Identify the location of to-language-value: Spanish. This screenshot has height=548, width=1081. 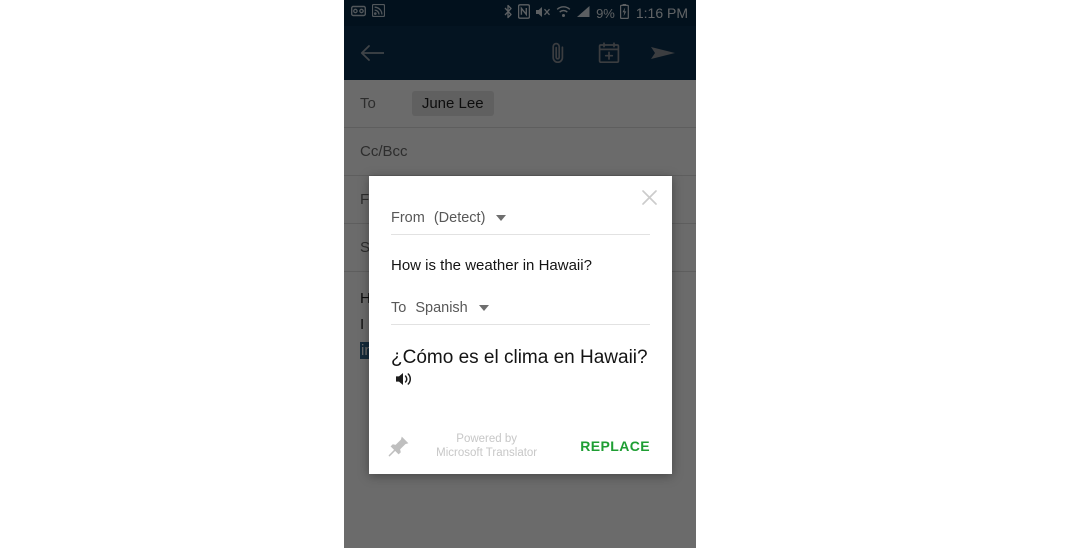
(441, 308).